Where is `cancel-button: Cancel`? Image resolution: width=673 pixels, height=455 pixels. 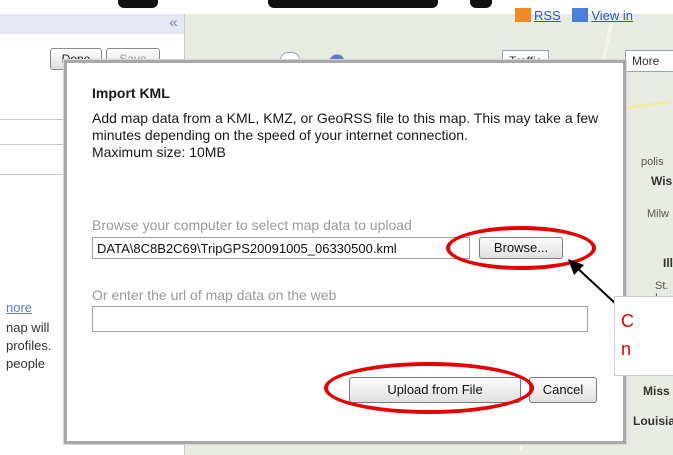
cancel-button: Cancel is located at coordinates (563, 390).